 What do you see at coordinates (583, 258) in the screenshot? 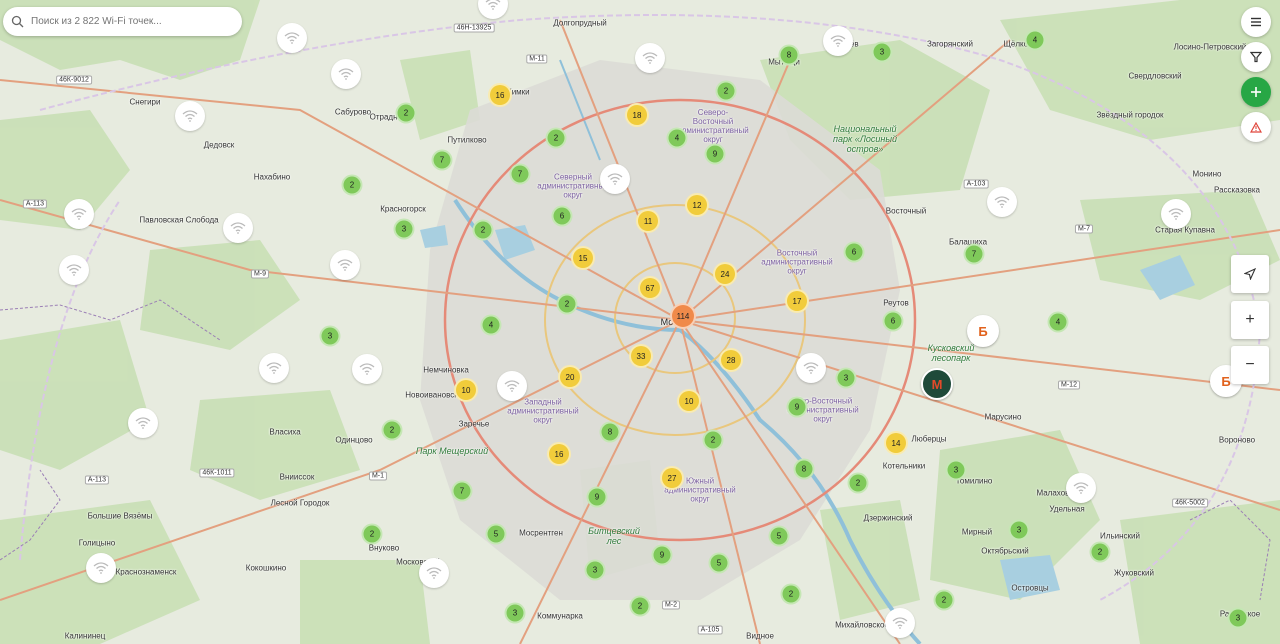
I see `cluster-marker: 15` at bounding box center [583, 258].